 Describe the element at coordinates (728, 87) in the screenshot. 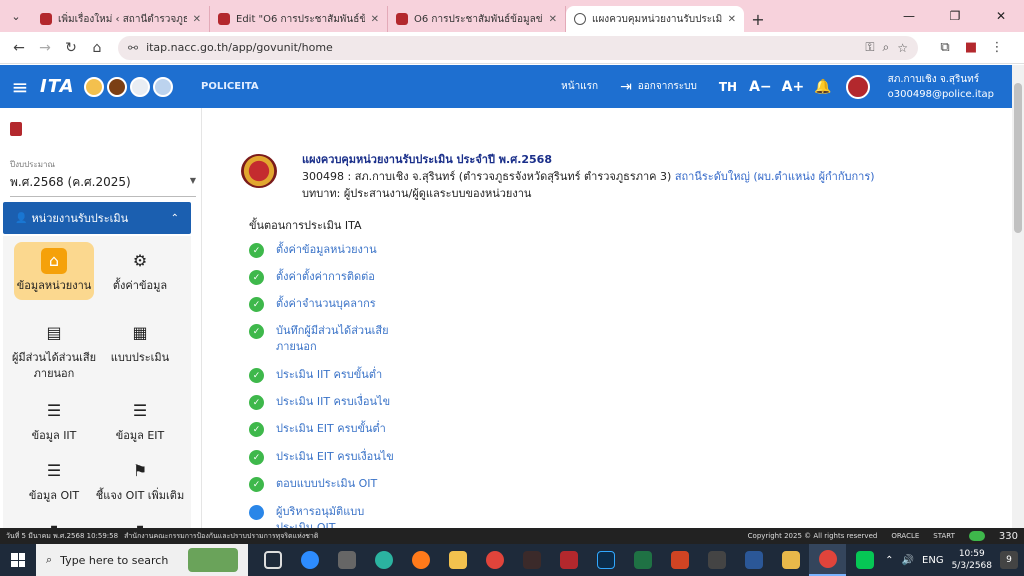

I see `language-switch: TH` at that location.